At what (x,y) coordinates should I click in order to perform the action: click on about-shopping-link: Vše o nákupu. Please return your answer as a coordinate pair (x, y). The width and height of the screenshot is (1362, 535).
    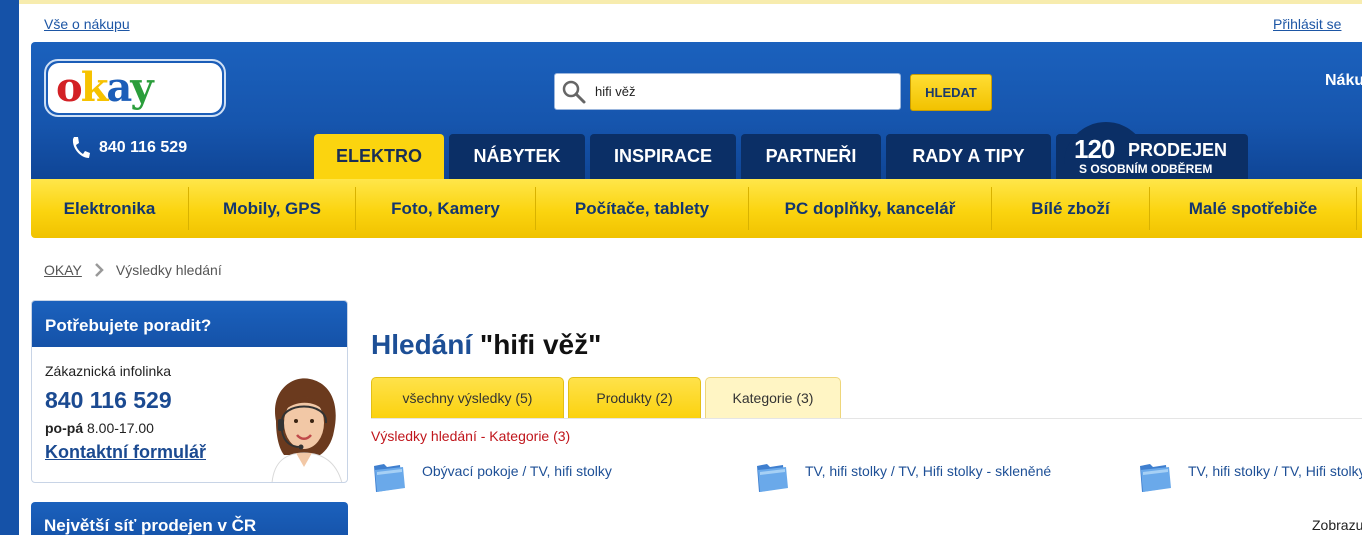
    Looking at the image, I should click on (87, 24).